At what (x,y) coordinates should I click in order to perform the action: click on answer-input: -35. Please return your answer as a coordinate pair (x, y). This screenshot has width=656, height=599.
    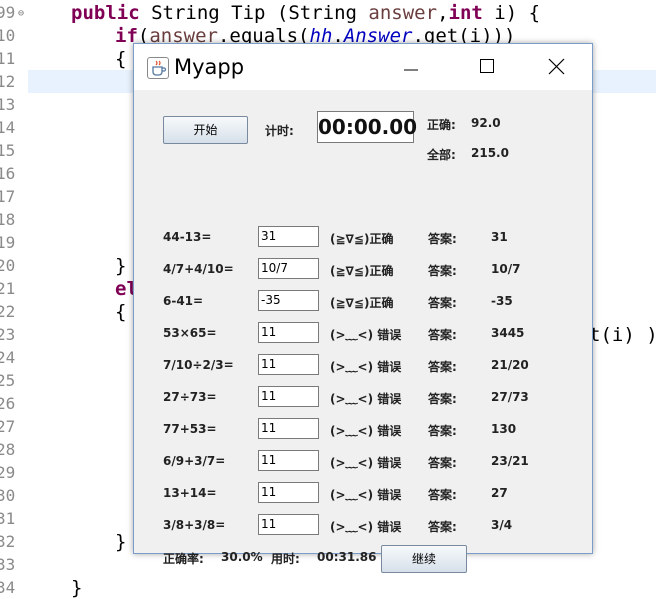
    Looking at the image, I should click on (288, 300).